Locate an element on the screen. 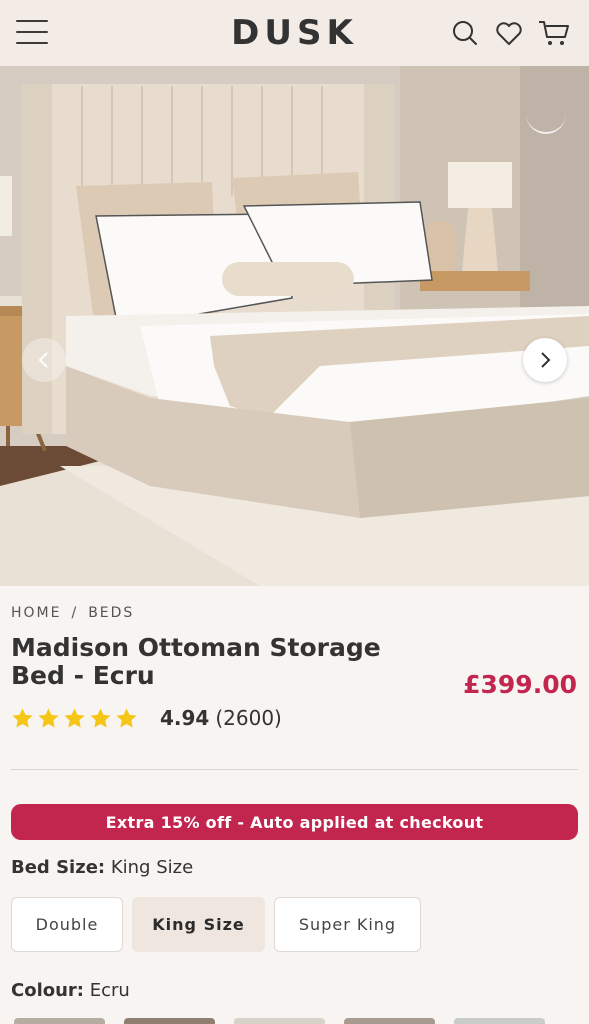 The height and width of the screenshot is (1024, 589). heart-icon is located at coordinates (509, 33).